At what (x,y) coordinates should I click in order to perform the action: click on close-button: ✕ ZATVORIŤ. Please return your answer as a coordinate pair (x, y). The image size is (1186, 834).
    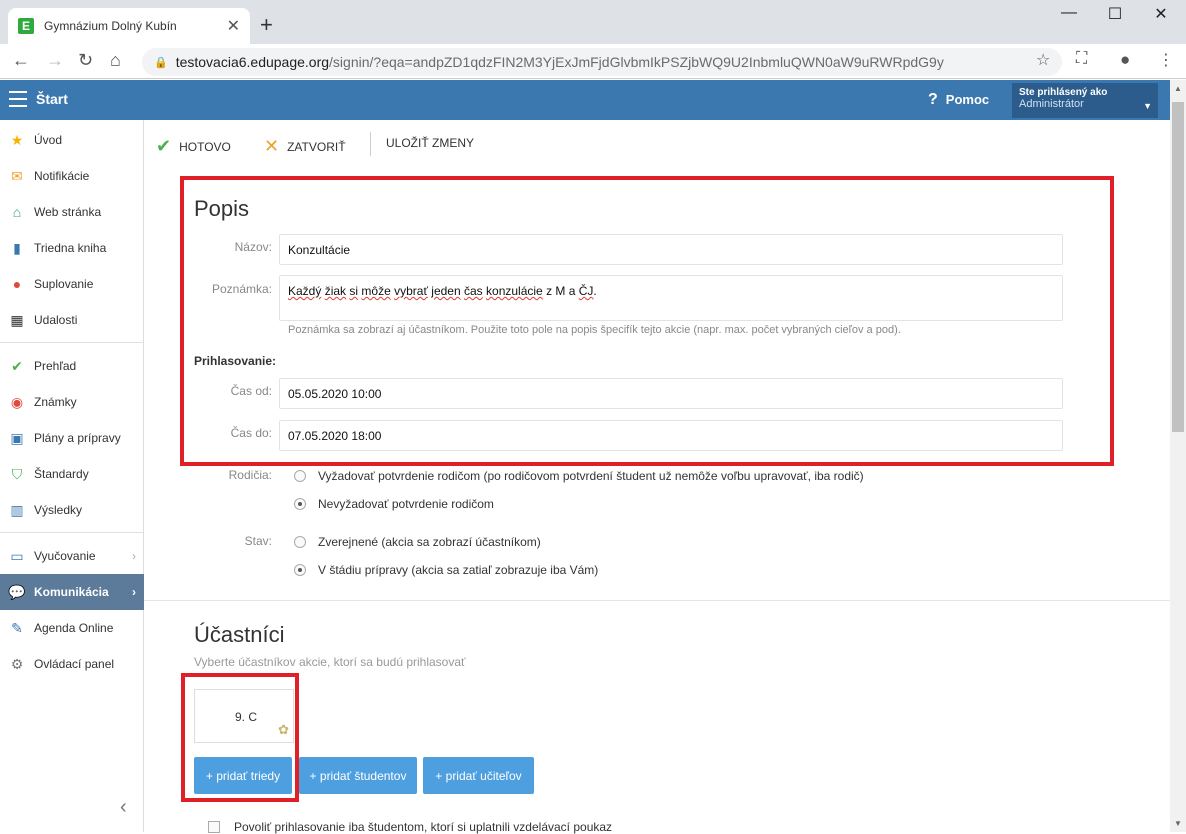
    Looking at the image, I should click on (305, 146).